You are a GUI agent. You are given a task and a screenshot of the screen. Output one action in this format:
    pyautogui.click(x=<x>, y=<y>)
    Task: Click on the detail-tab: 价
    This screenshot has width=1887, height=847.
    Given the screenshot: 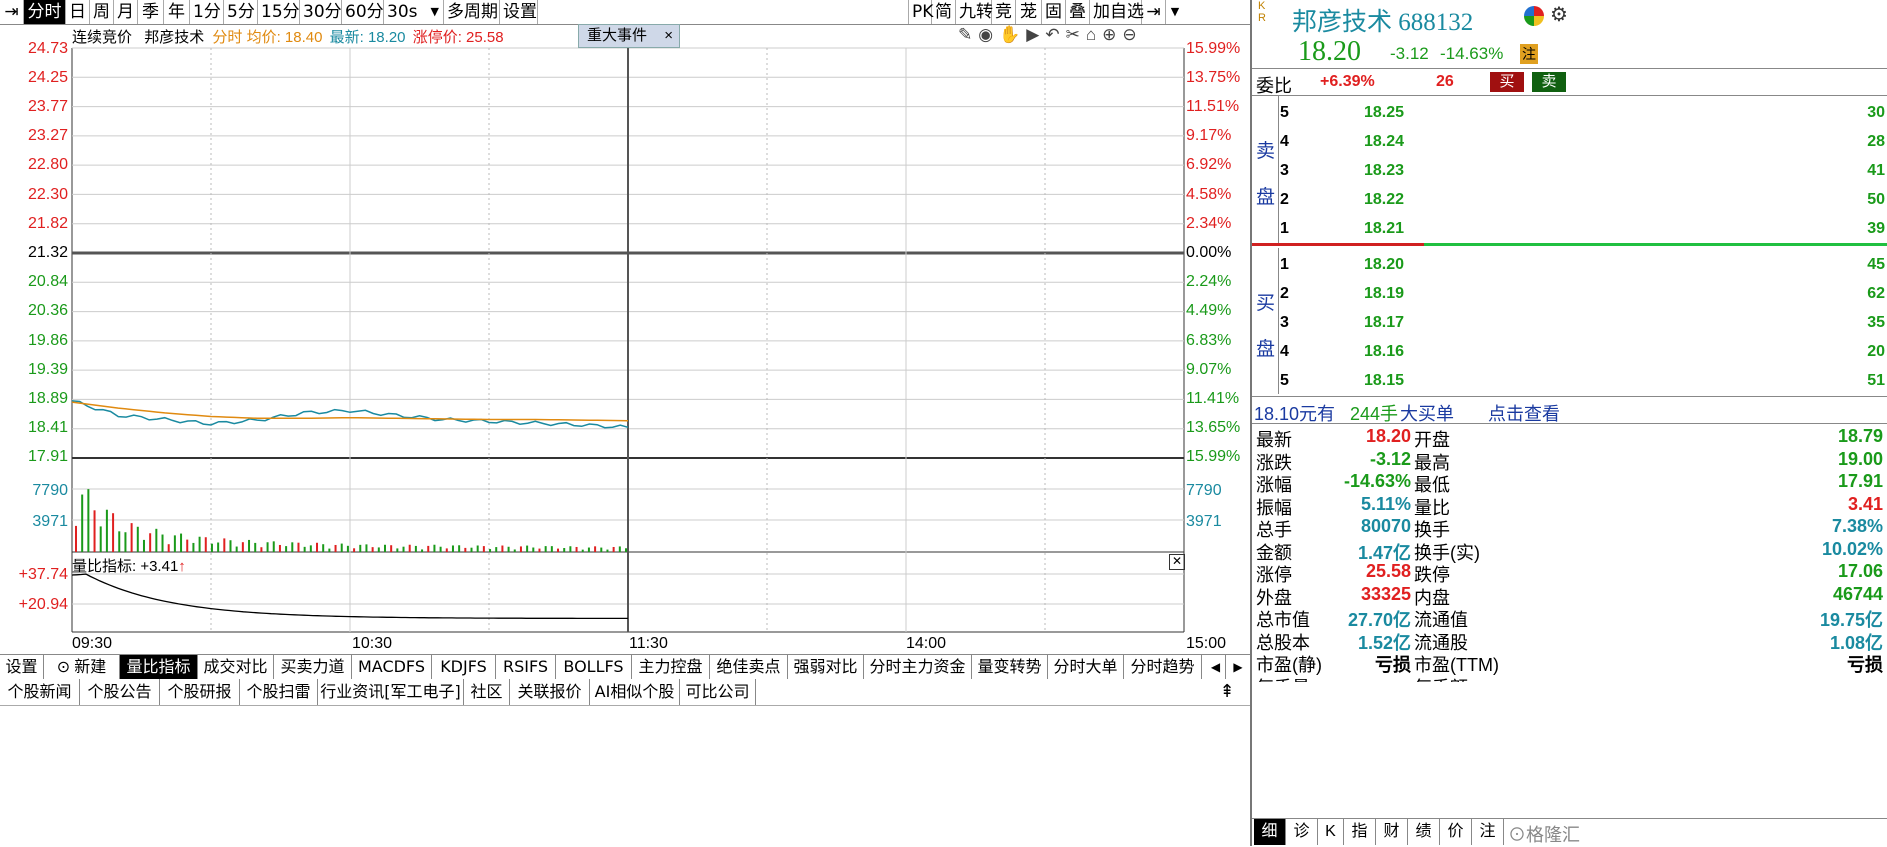 What is the action you would take?
    pyautogui.click(x=1456, y=832)
    